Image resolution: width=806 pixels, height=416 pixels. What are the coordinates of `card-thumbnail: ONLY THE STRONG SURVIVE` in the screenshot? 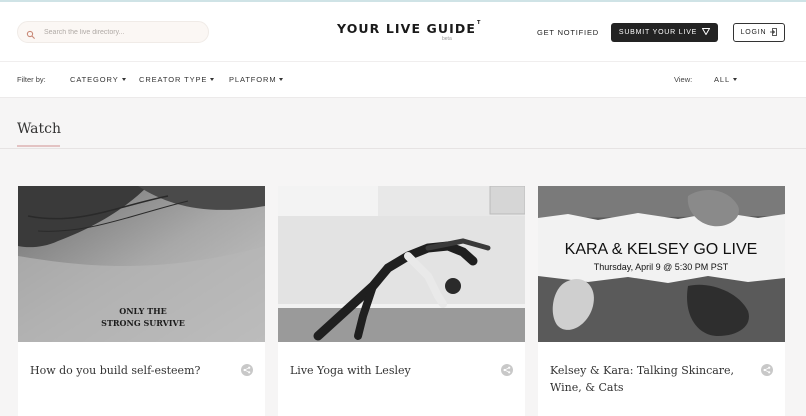 It's located at (141, 264).